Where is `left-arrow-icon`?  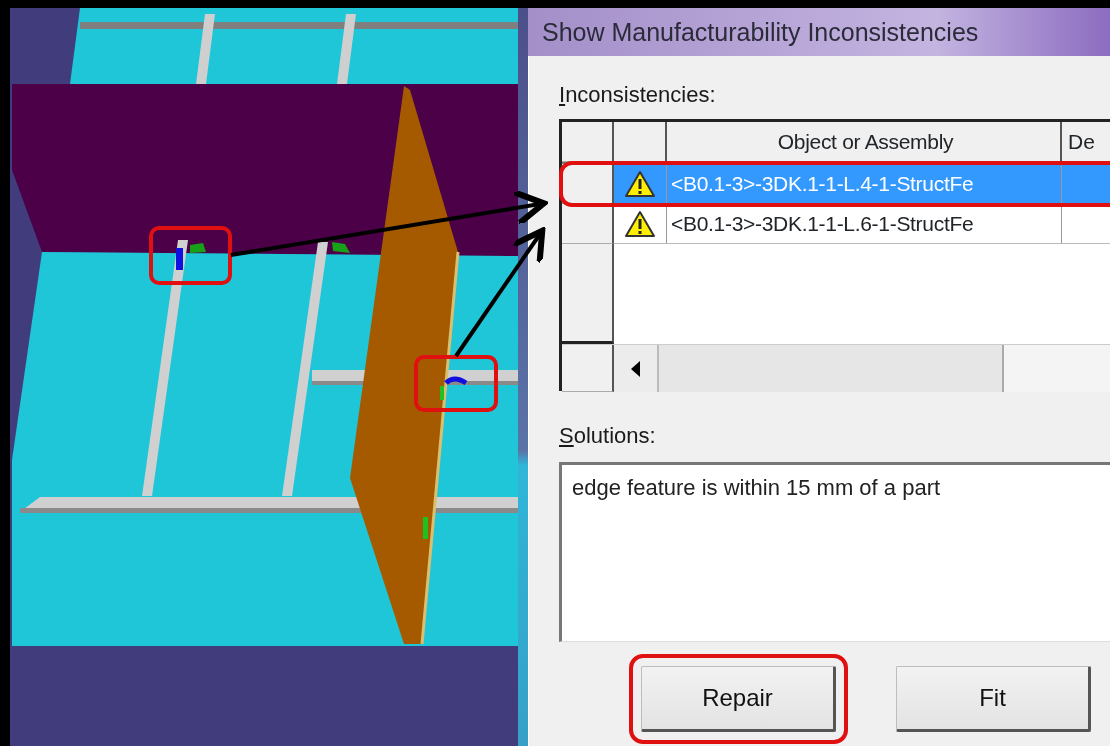
left-arrow-icon is located at coordinates (635, 368).